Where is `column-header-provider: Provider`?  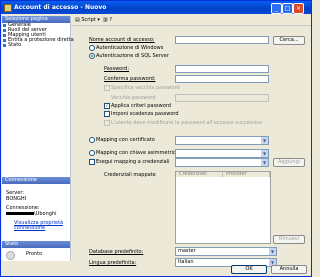
column-header-provider: Provider is located at coordinates (246, 174).